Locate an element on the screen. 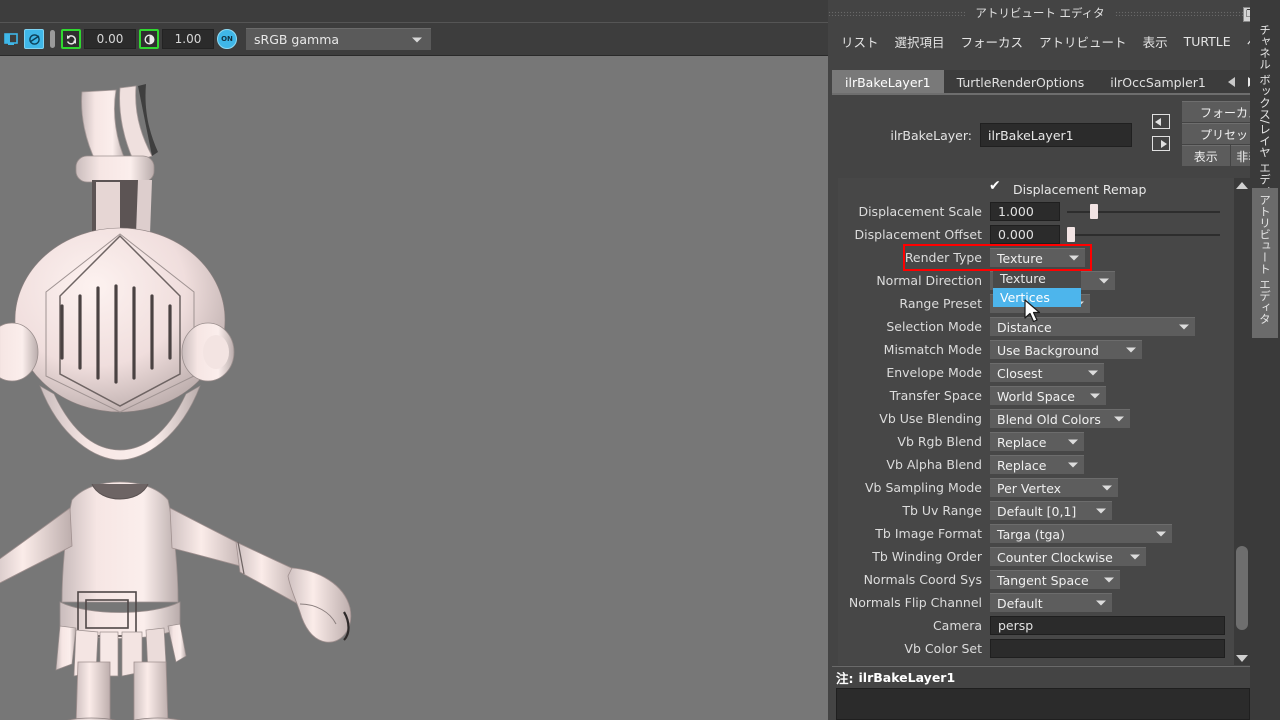  field-vb-color-set is located at coordinates (1107, 648).